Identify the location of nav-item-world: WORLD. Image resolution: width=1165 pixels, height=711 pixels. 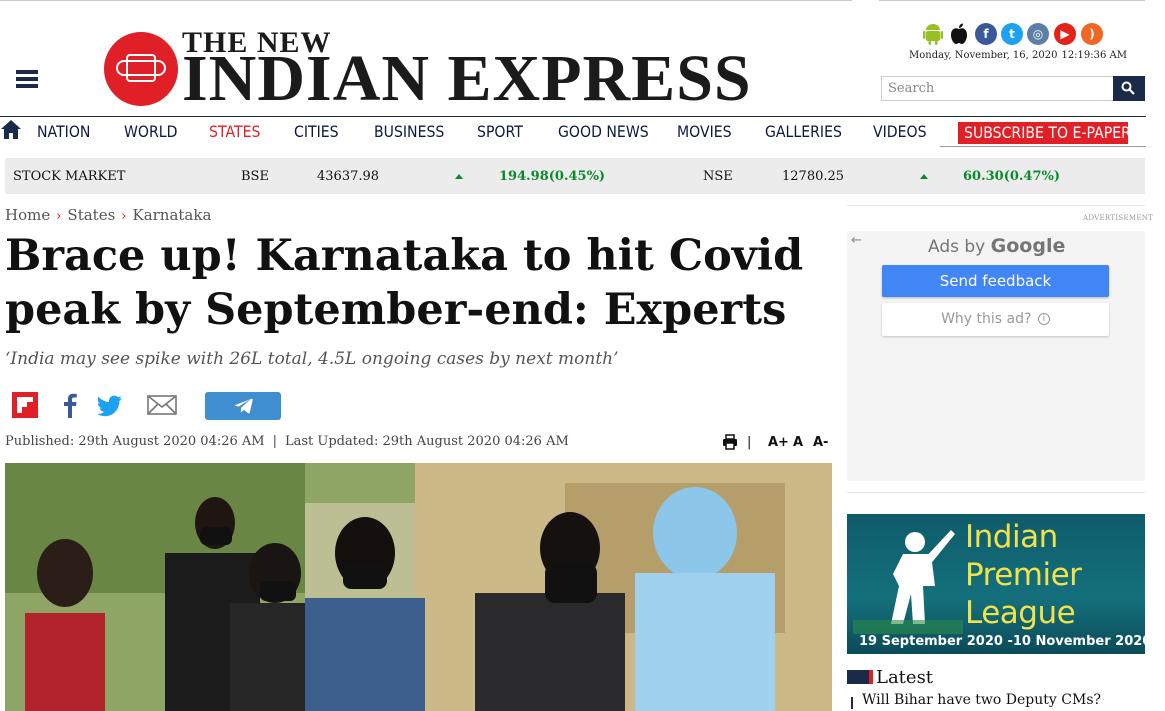
(150, 131).